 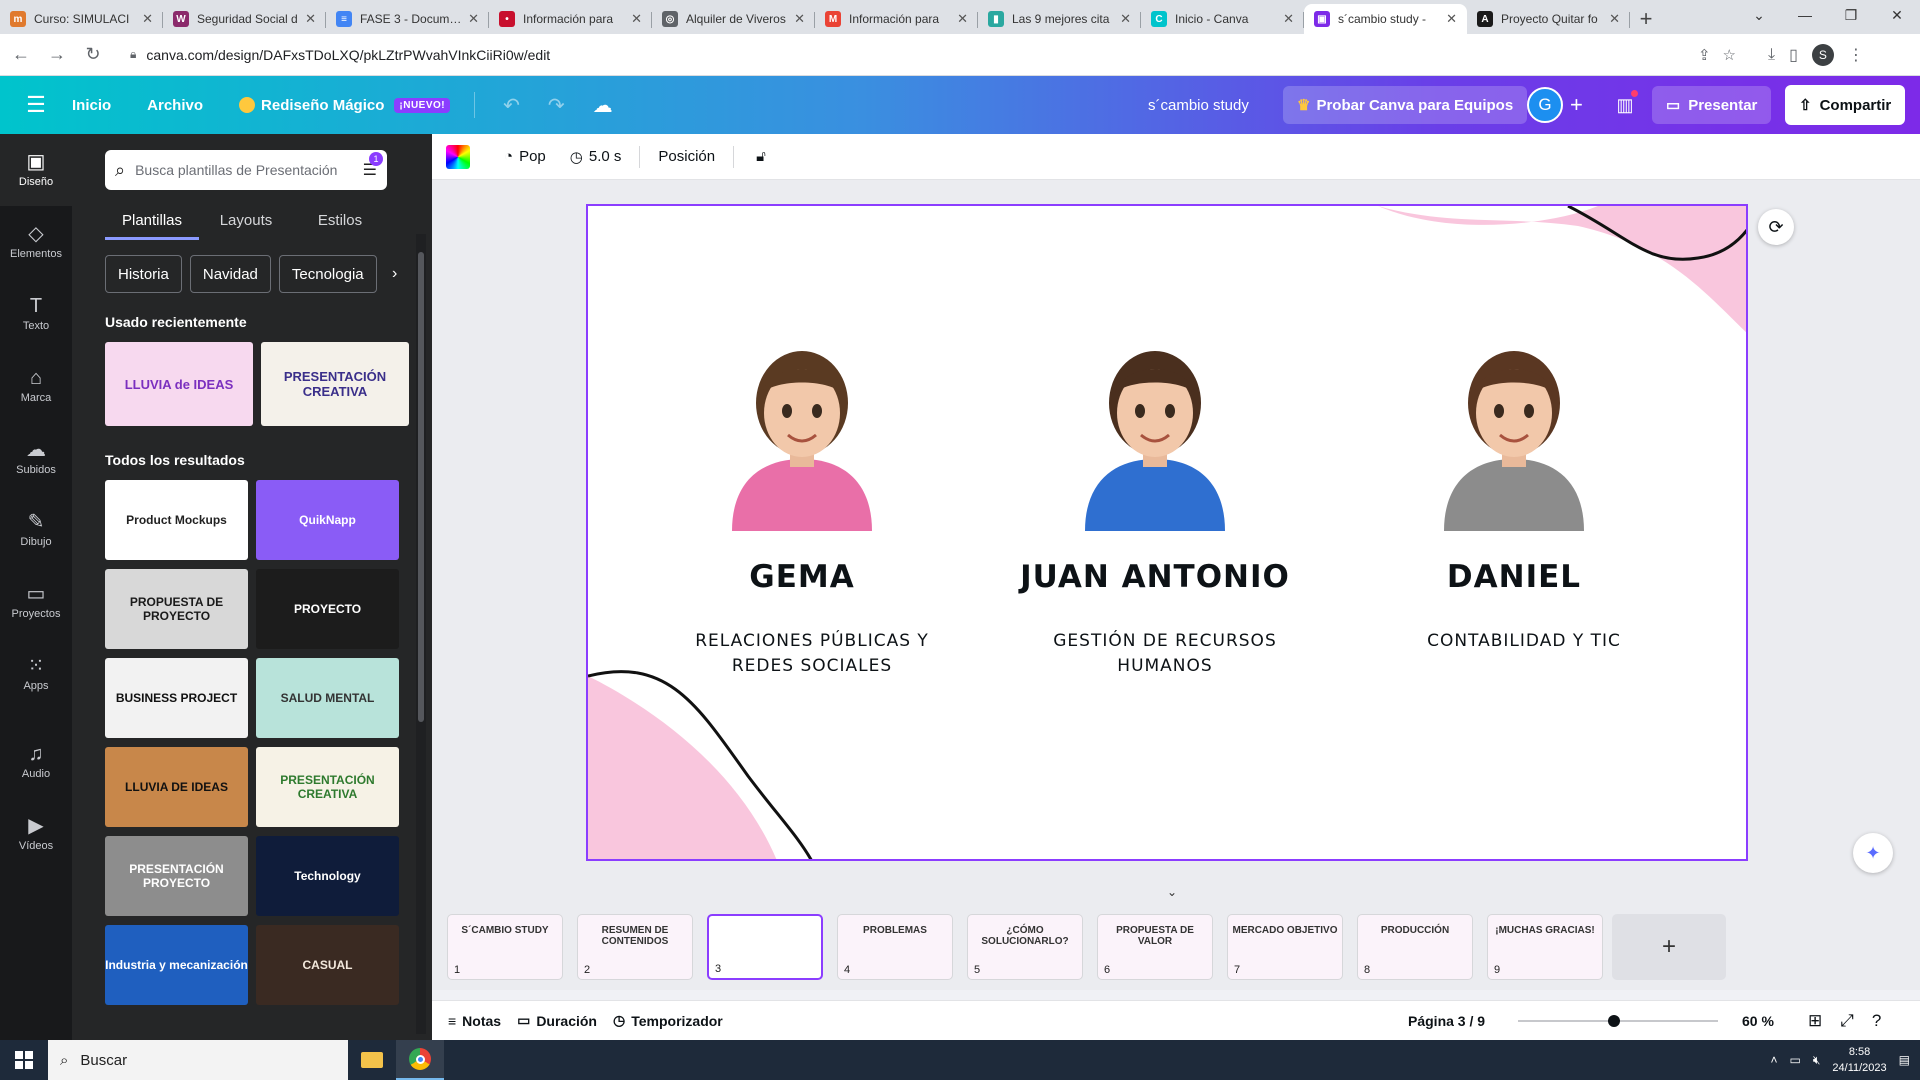 What do you see at coordinates (1873, 853) in the screenshot?
I see `magic-assistant-icon: ✦` at bounding box center [1873, 853].